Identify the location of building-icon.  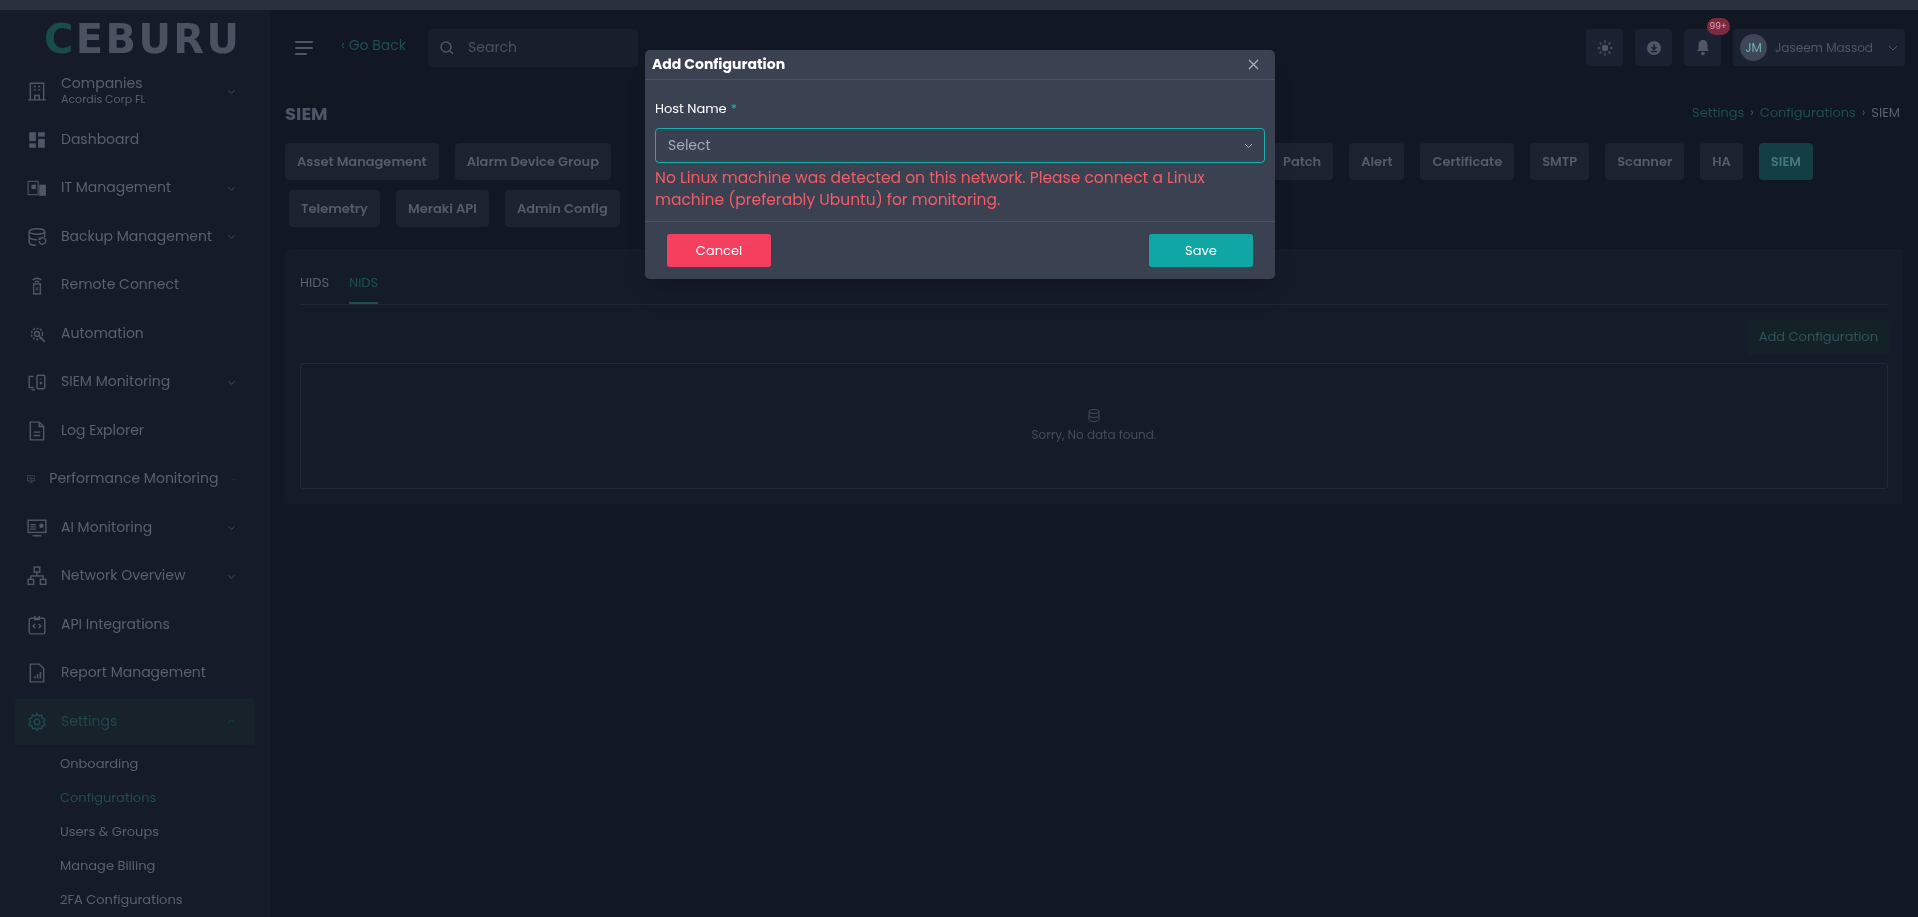
(37, 91).